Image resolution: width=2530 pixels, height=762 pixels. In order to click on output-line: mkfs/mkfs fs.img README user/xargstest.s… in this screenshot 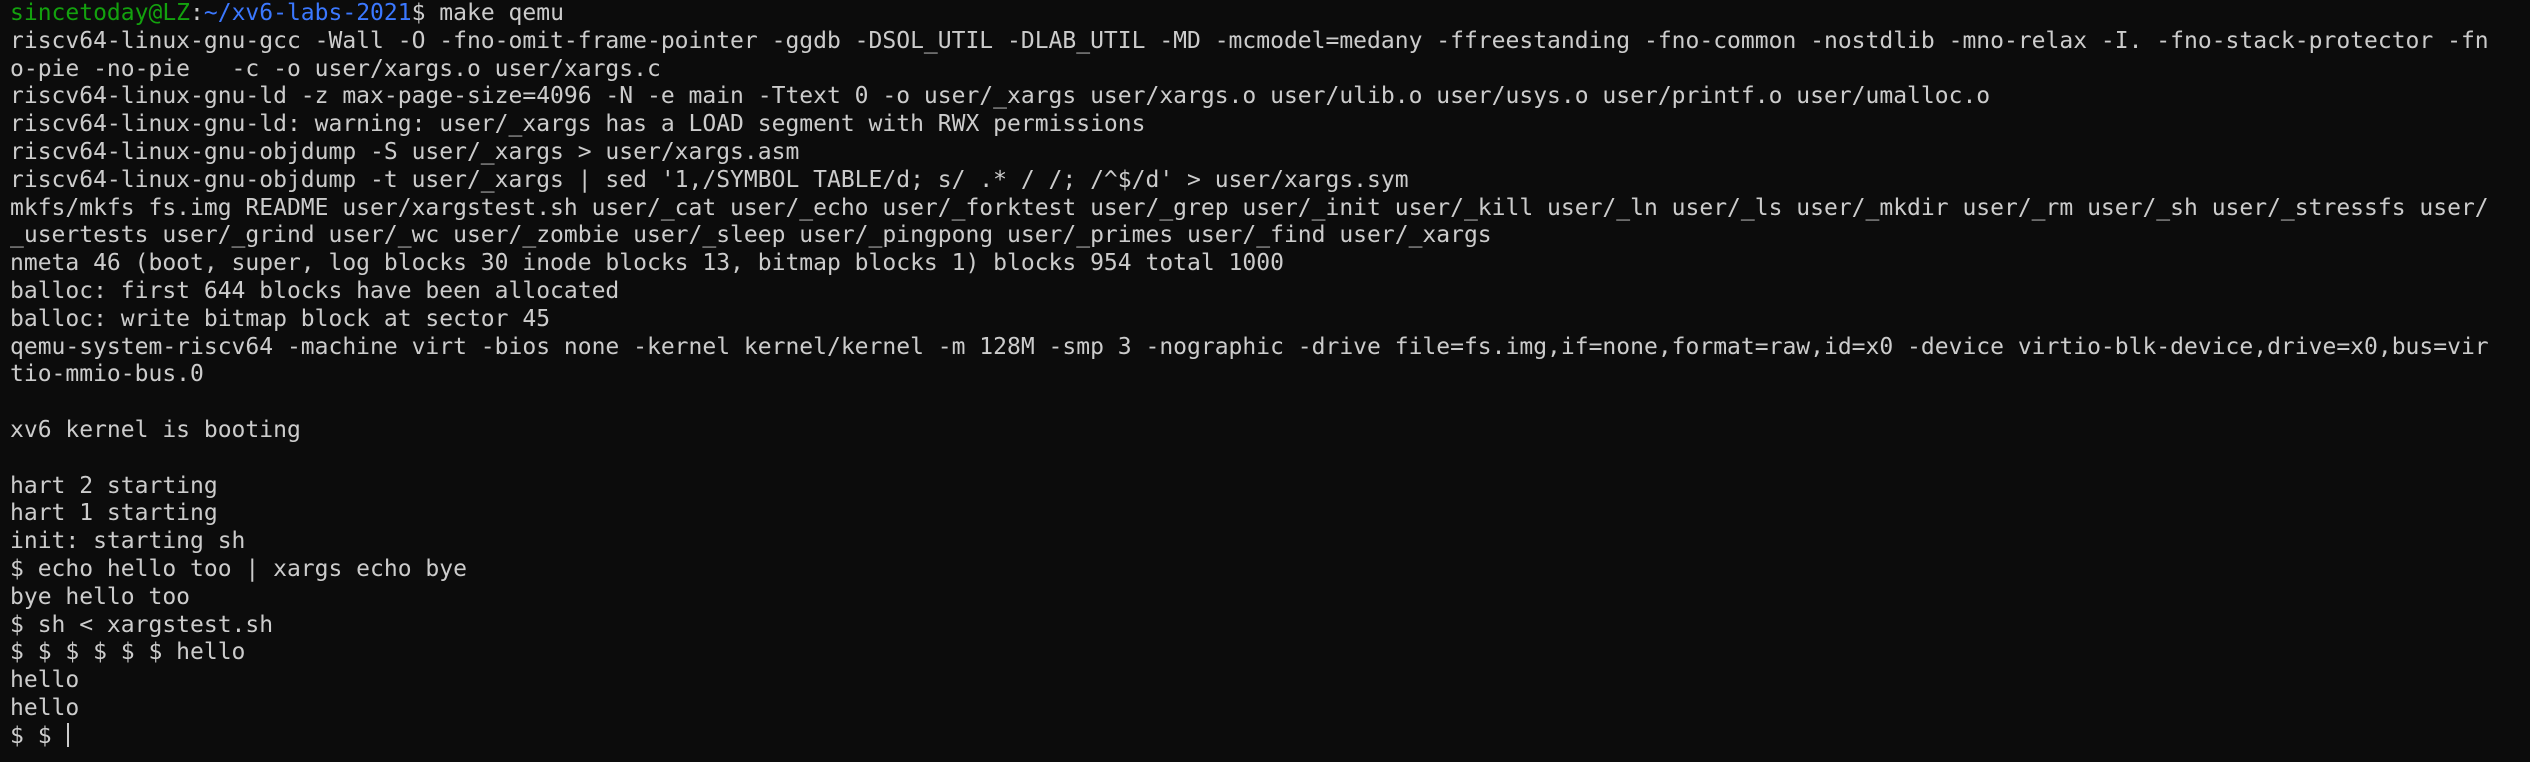, I will do `click(1249, 207)`.